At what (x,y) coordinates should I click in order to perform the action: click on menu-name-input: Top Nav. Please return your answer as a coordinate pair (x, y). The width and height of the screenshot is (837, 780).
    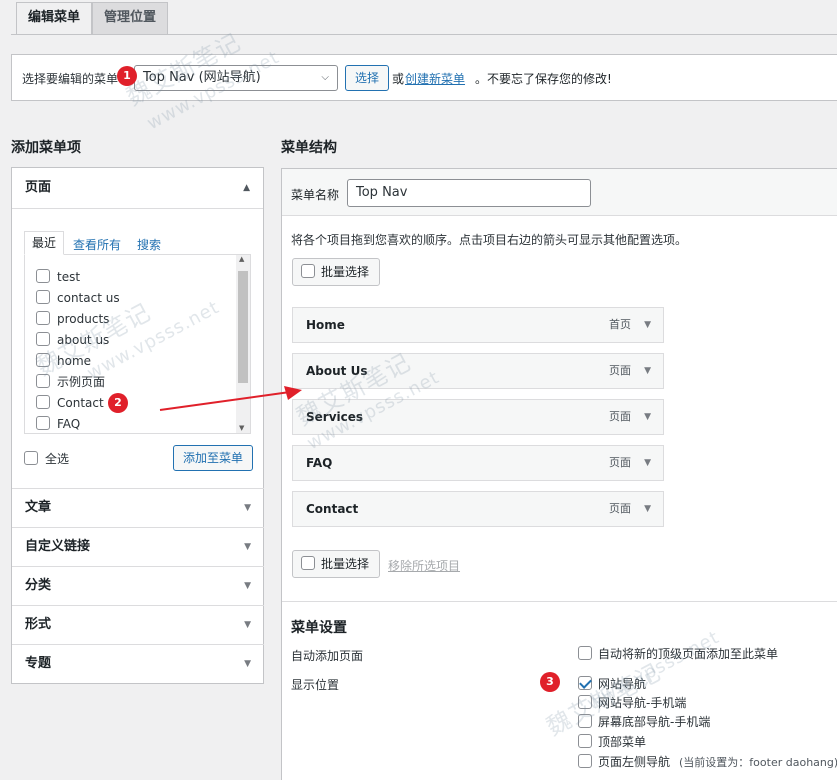
    Looking at the image, I should click on (469, 193).